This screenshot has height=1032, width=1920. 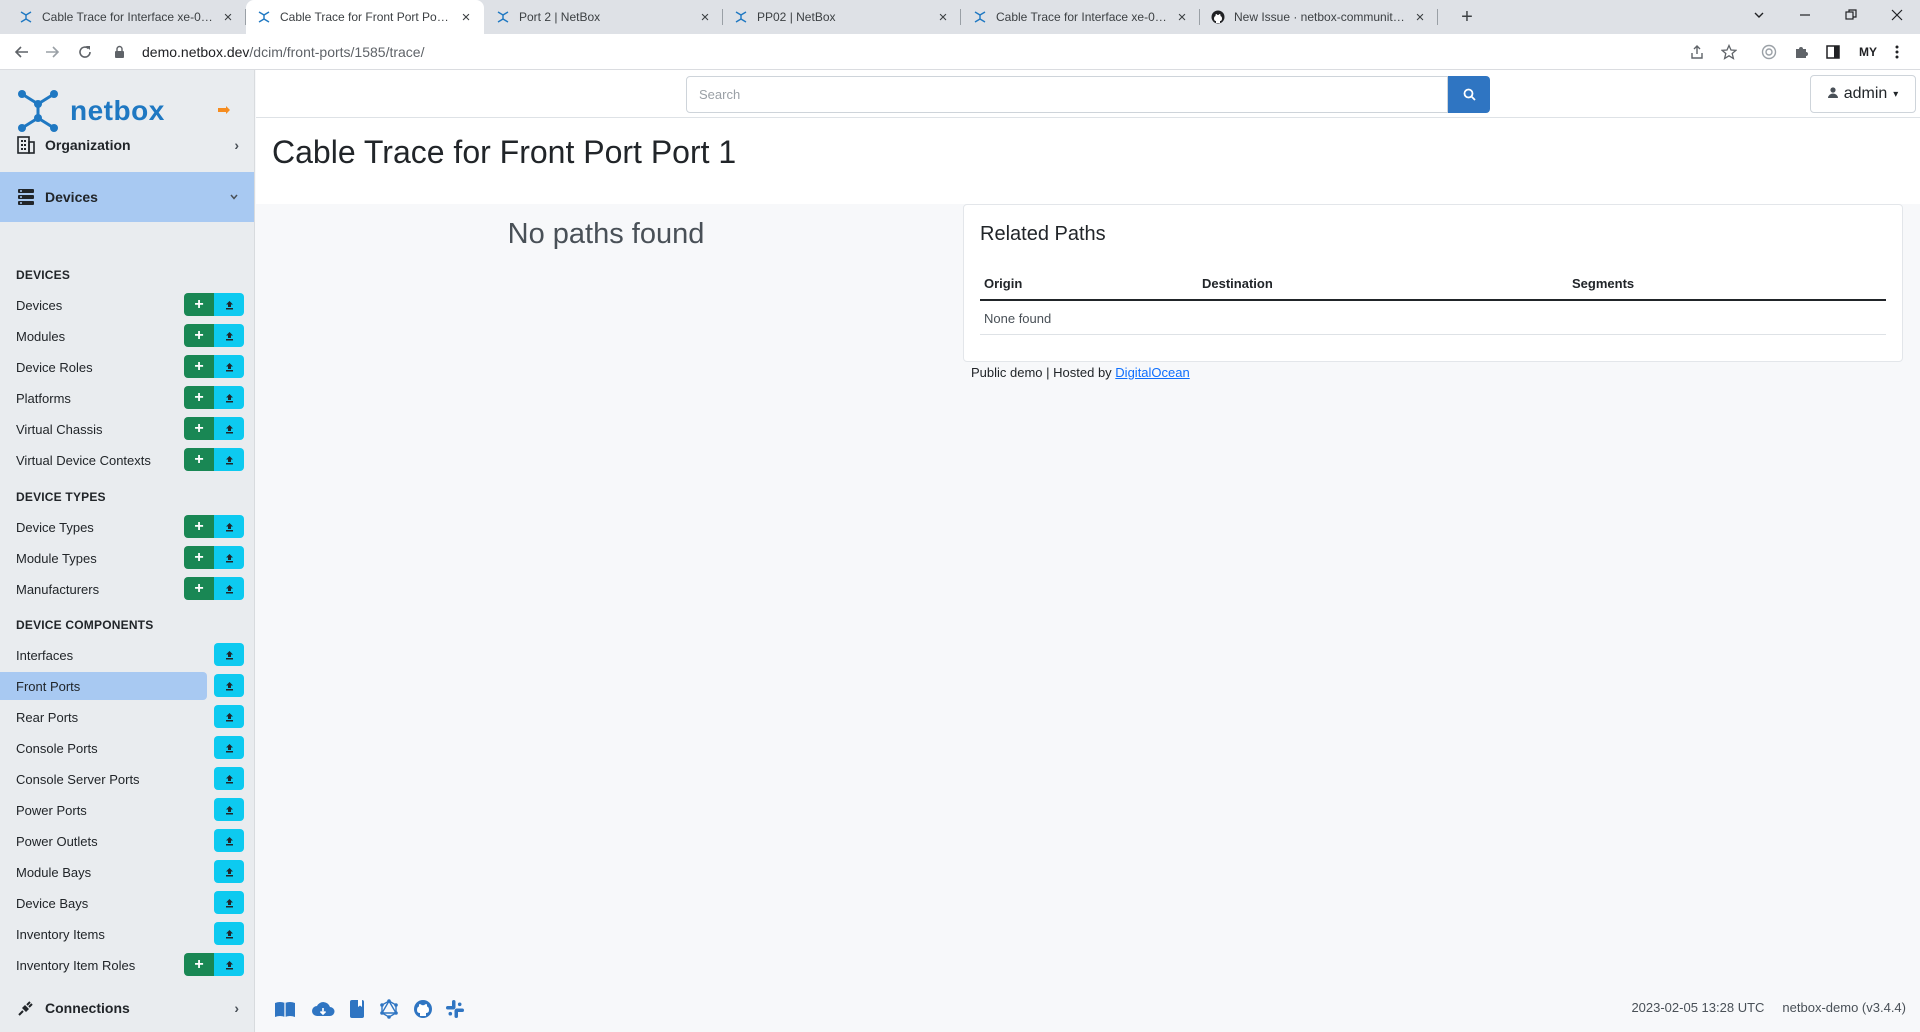 I want to click on import-module-types-button, so click(x=229, y=557).